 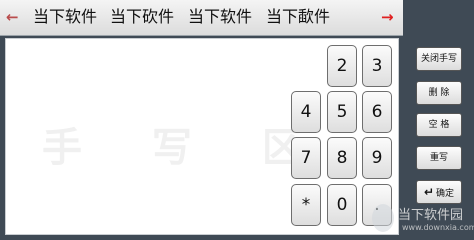 What do you see at coordinates (306, 112) in the screenshot?
I see `key-4: 4` at bounding box center [306, 112].